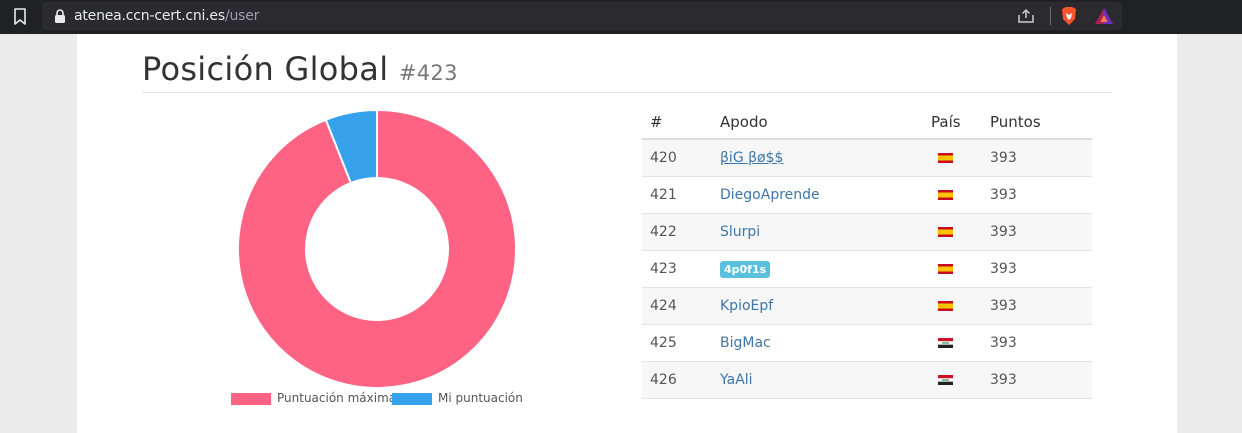  Describe the element at coordinates (1026, 16) in the screenshot. I see `share-icon` at that location.